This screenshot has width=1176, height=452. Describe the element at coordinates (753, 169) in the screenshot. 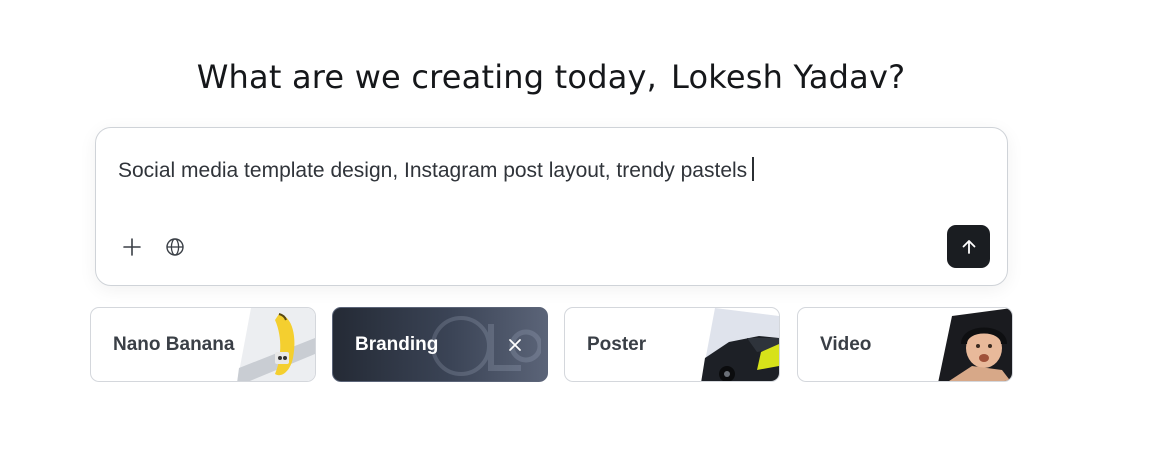

I see `text-caret` at that location.